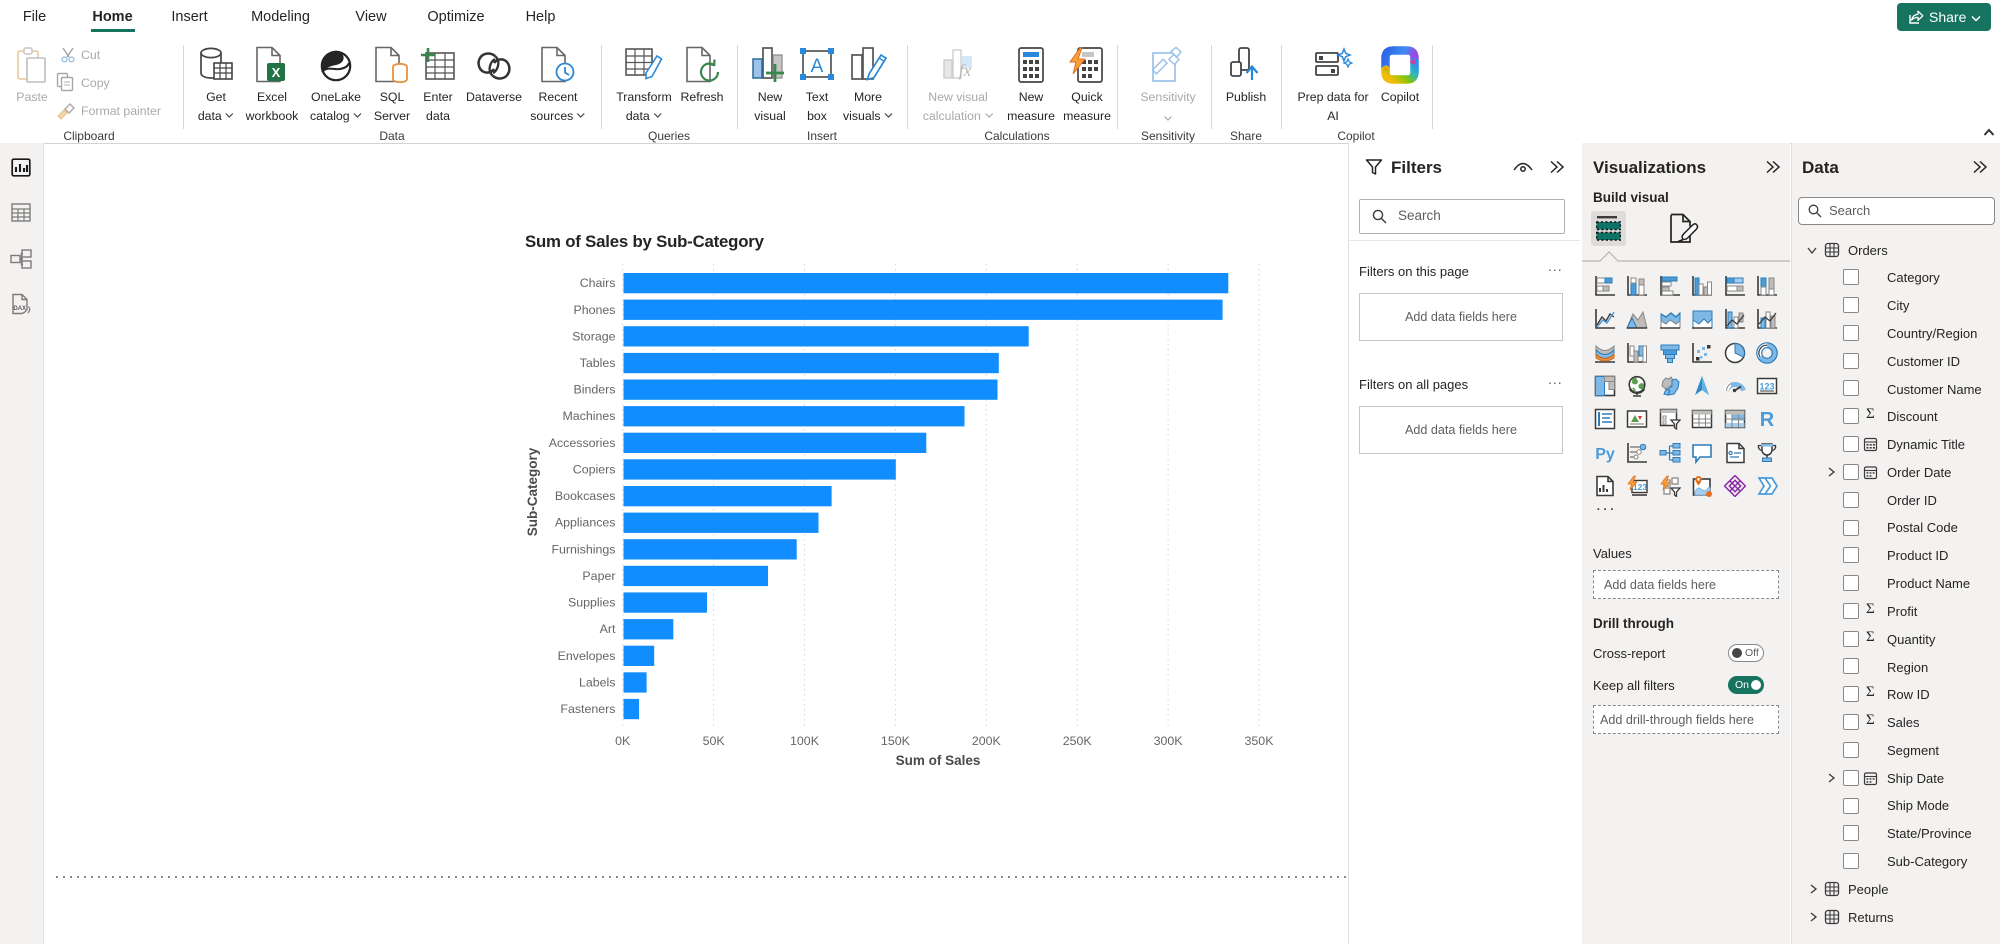 The height and width of the screenshot is (944, 2000). I want to click on svg-text: Supplies, so click(592, 603).